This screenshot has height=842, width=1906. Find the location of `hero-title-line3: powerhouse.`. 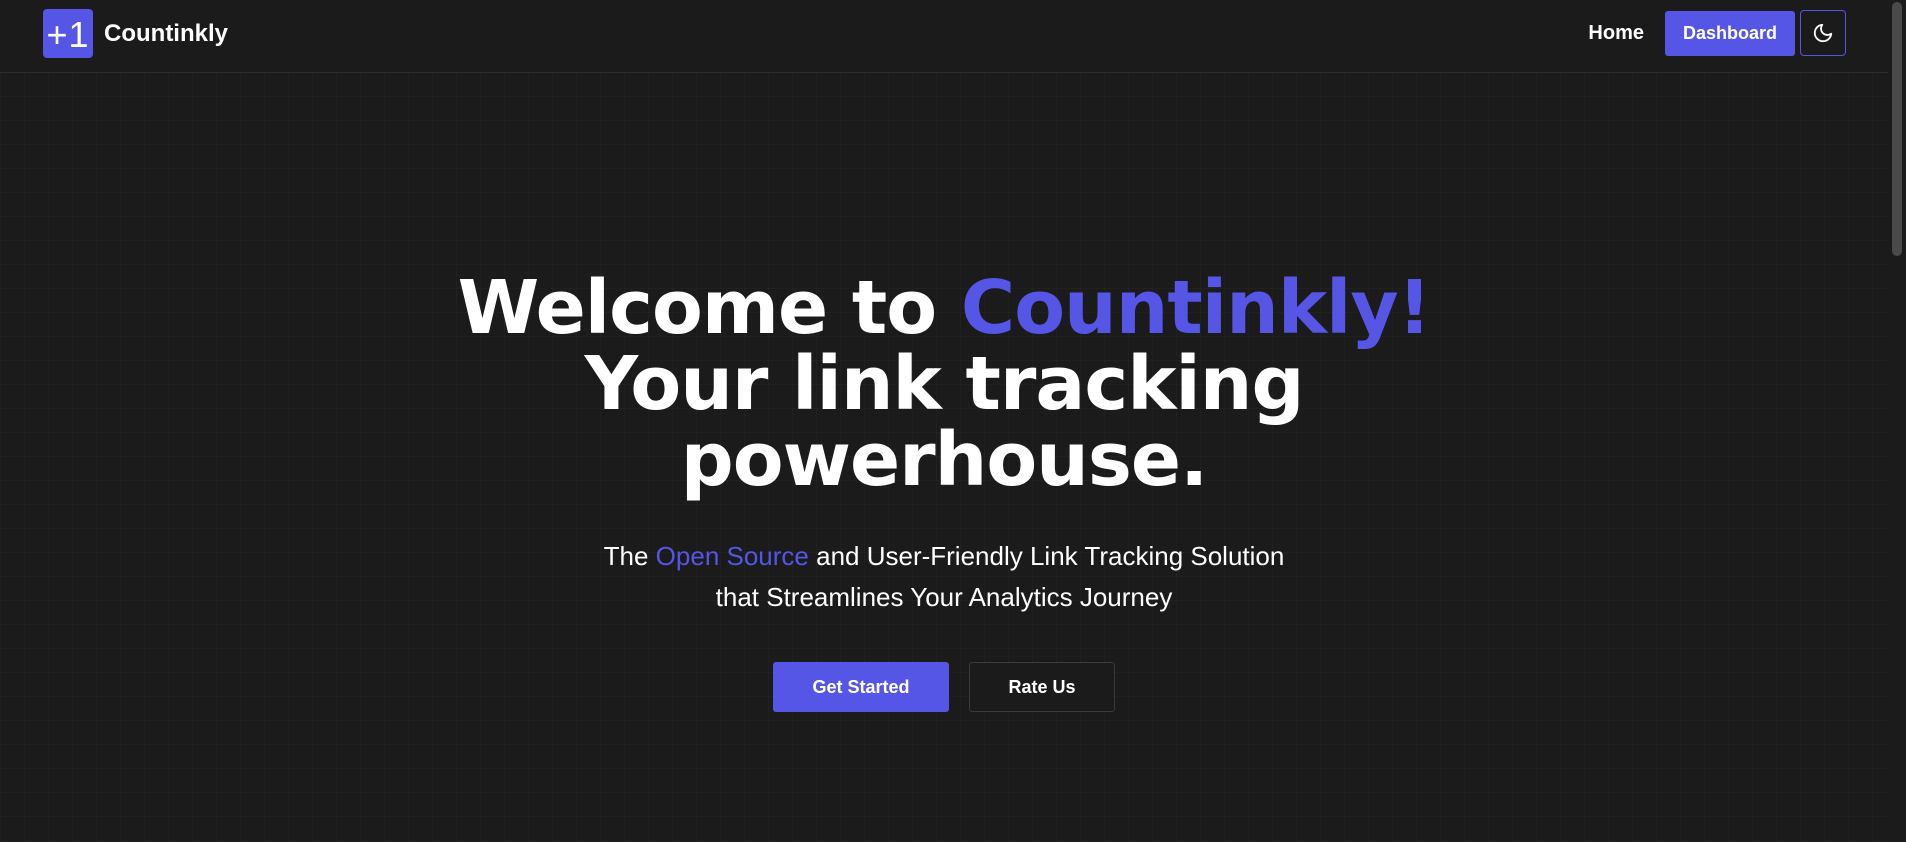

hero-title-line3: powerhouse. is located at coordinates (944, 460).